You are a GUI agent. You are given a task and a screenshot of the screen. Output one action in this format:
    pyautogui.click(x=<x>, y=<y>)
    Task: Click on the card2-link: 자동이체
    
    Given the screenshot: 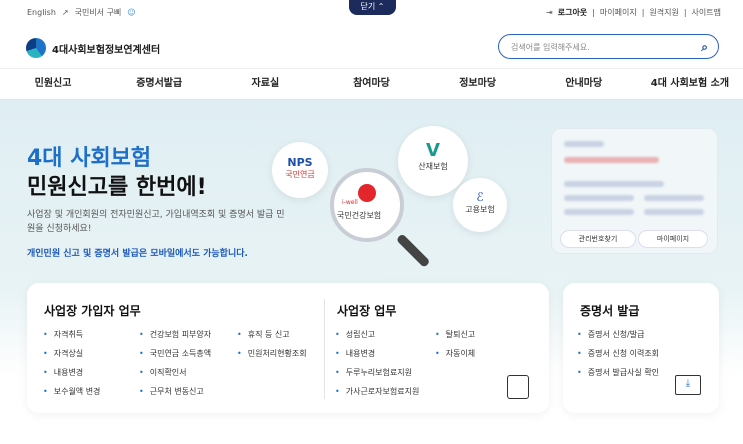 What is the action you would take?
    pyautogui.click(x=455, y=353)
    